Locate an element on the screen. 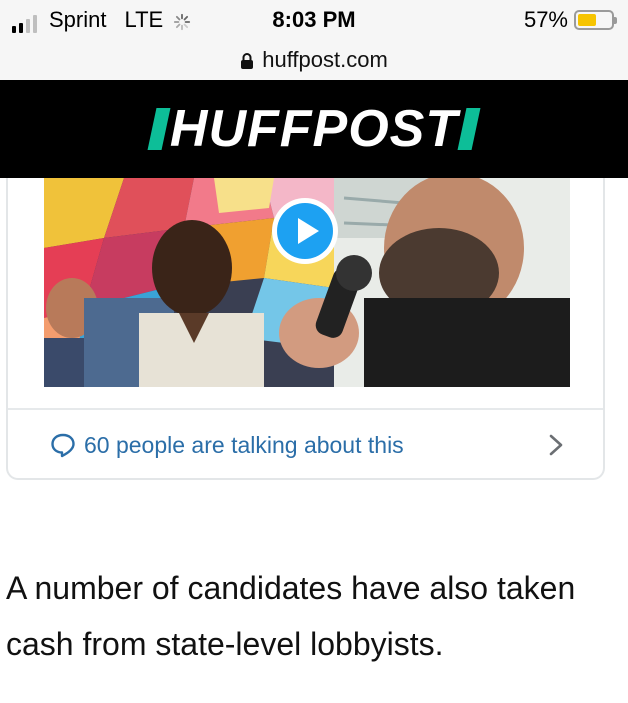 The height and width of the screenshot is (703, 628). speech-bubble-icon is located at coordinates (63, 445).